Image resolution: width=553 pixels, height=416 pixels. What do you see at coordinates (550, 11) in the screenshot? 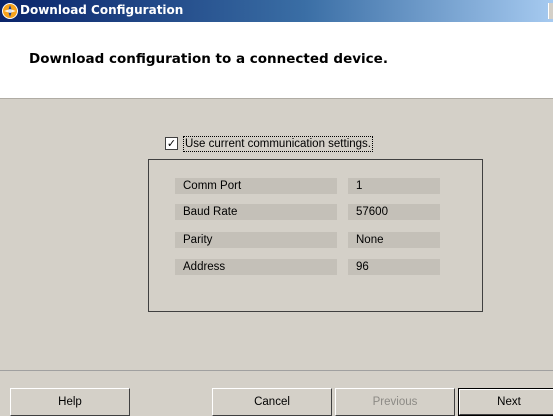
I see `close-button-fragment` at bounding box center [550, 11].